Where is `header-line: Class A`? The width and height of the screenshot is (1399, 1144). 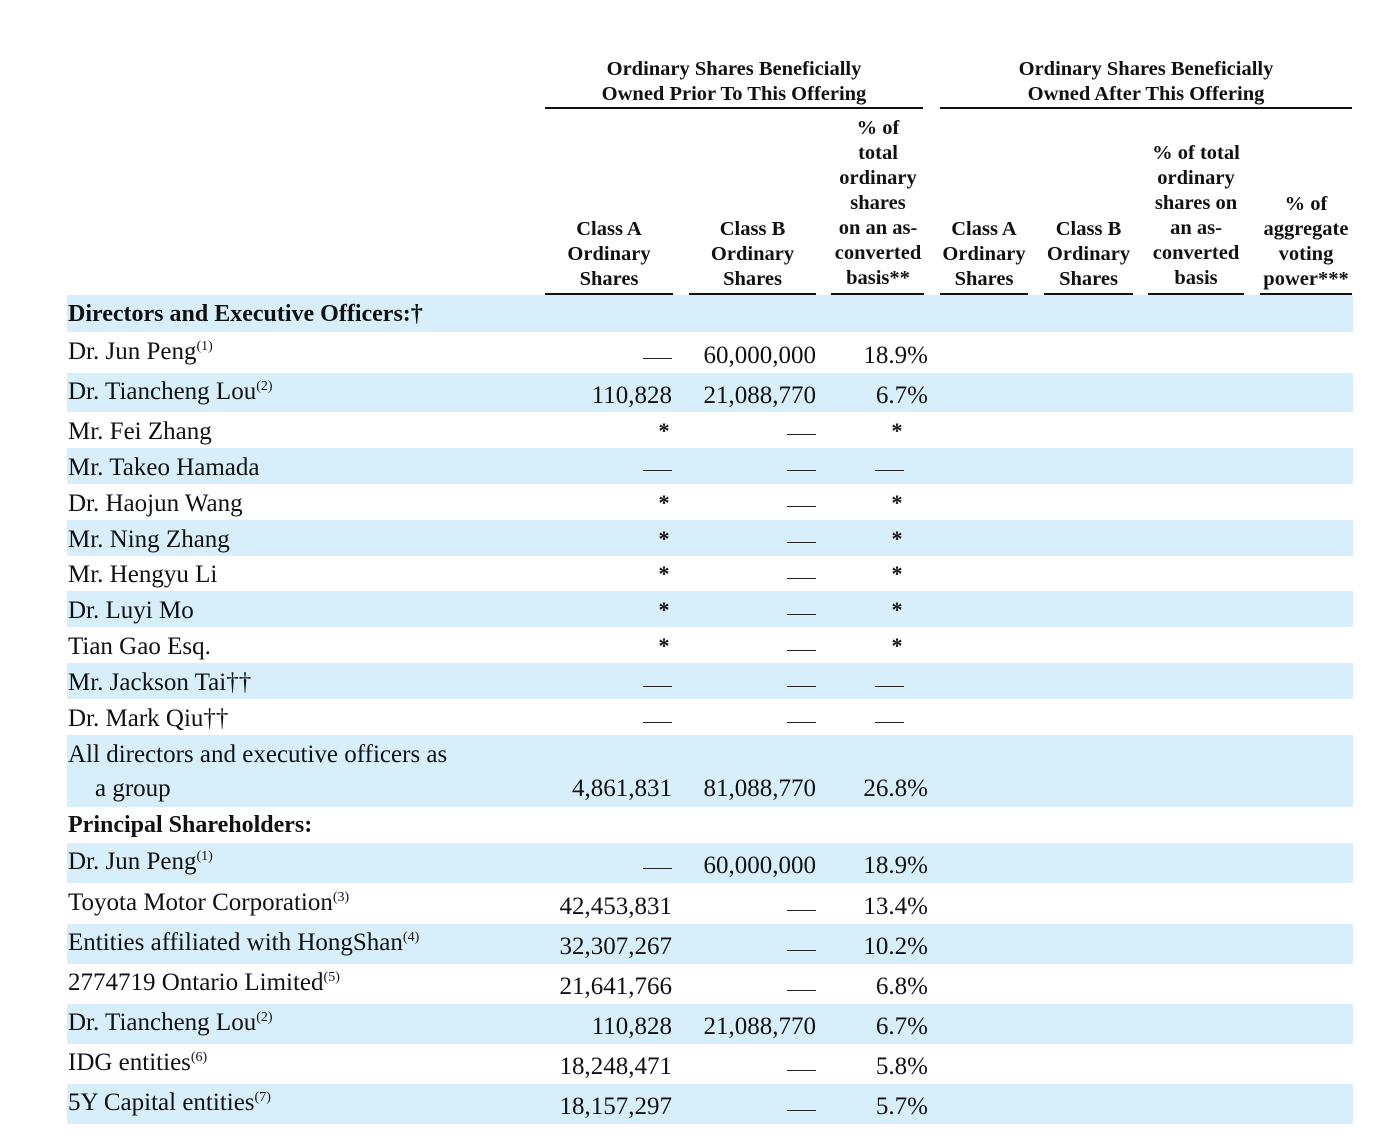 header-line: Class A is located at coordinates (609, 229).